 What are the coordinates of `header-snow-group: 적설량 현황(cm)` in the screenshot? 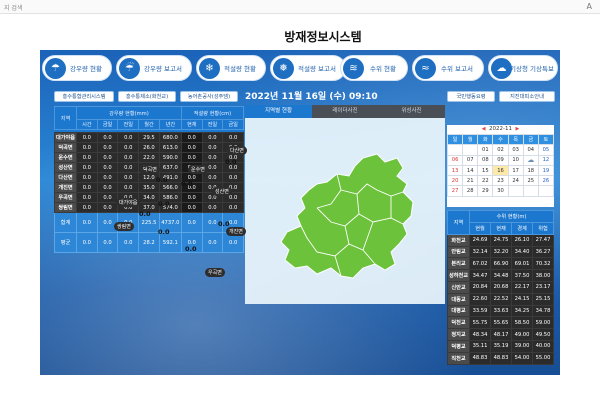 It's located at (212, 113).